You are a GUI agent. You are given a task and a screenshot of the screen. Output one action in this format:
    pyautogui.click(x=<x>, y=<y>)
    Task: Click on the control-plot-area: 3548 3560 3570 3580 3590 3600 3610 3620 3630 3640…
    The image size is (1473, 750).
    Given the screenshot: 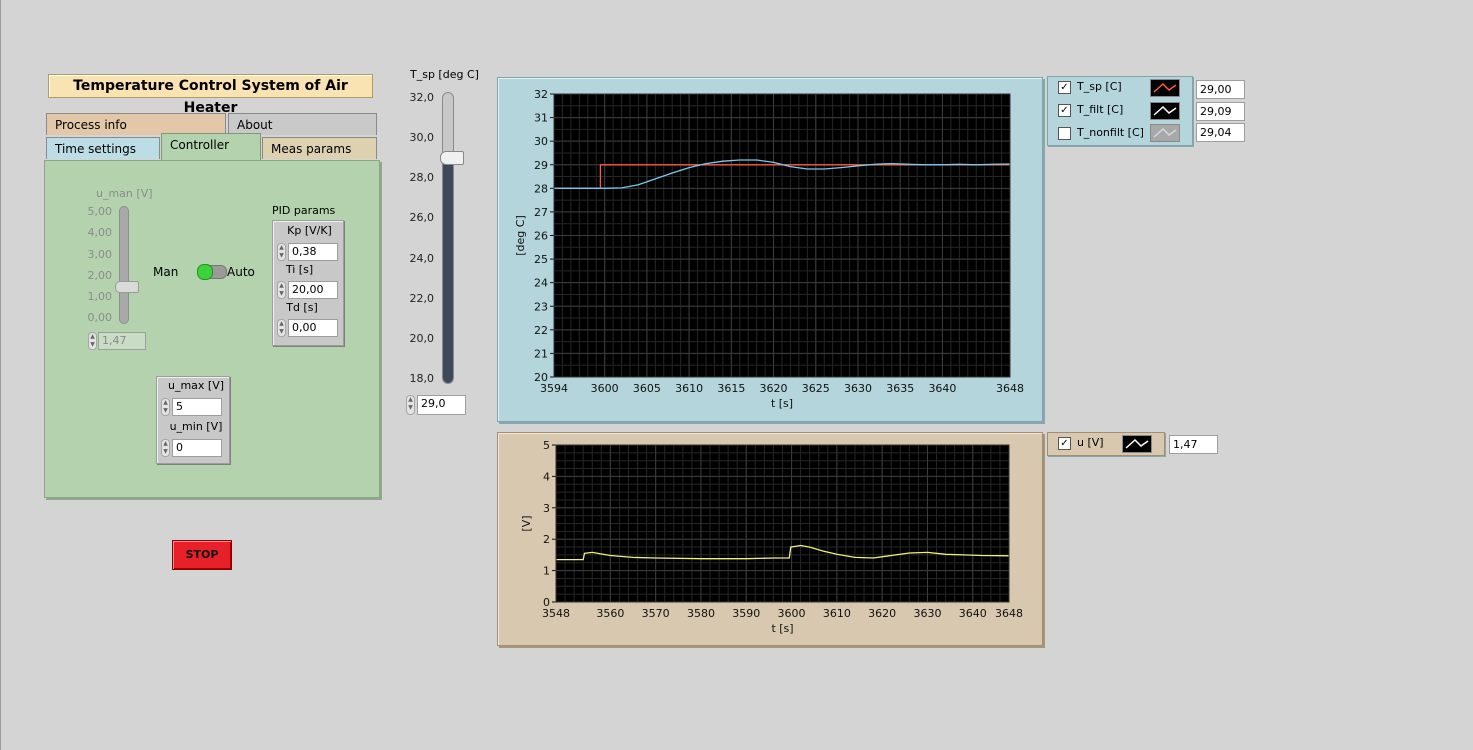 What is the action you would take?
    pyautogui.click(x=771, y=537)
    